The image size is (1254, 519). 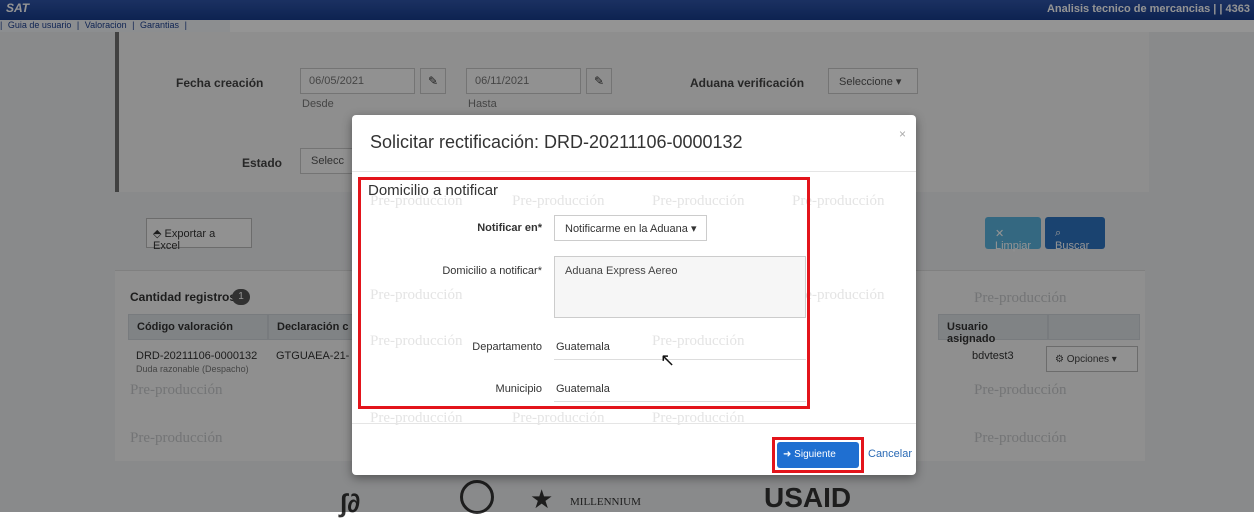 I want to click on domicilio-textarea: Aduana Express Aereo, so click(x=680, y=287).